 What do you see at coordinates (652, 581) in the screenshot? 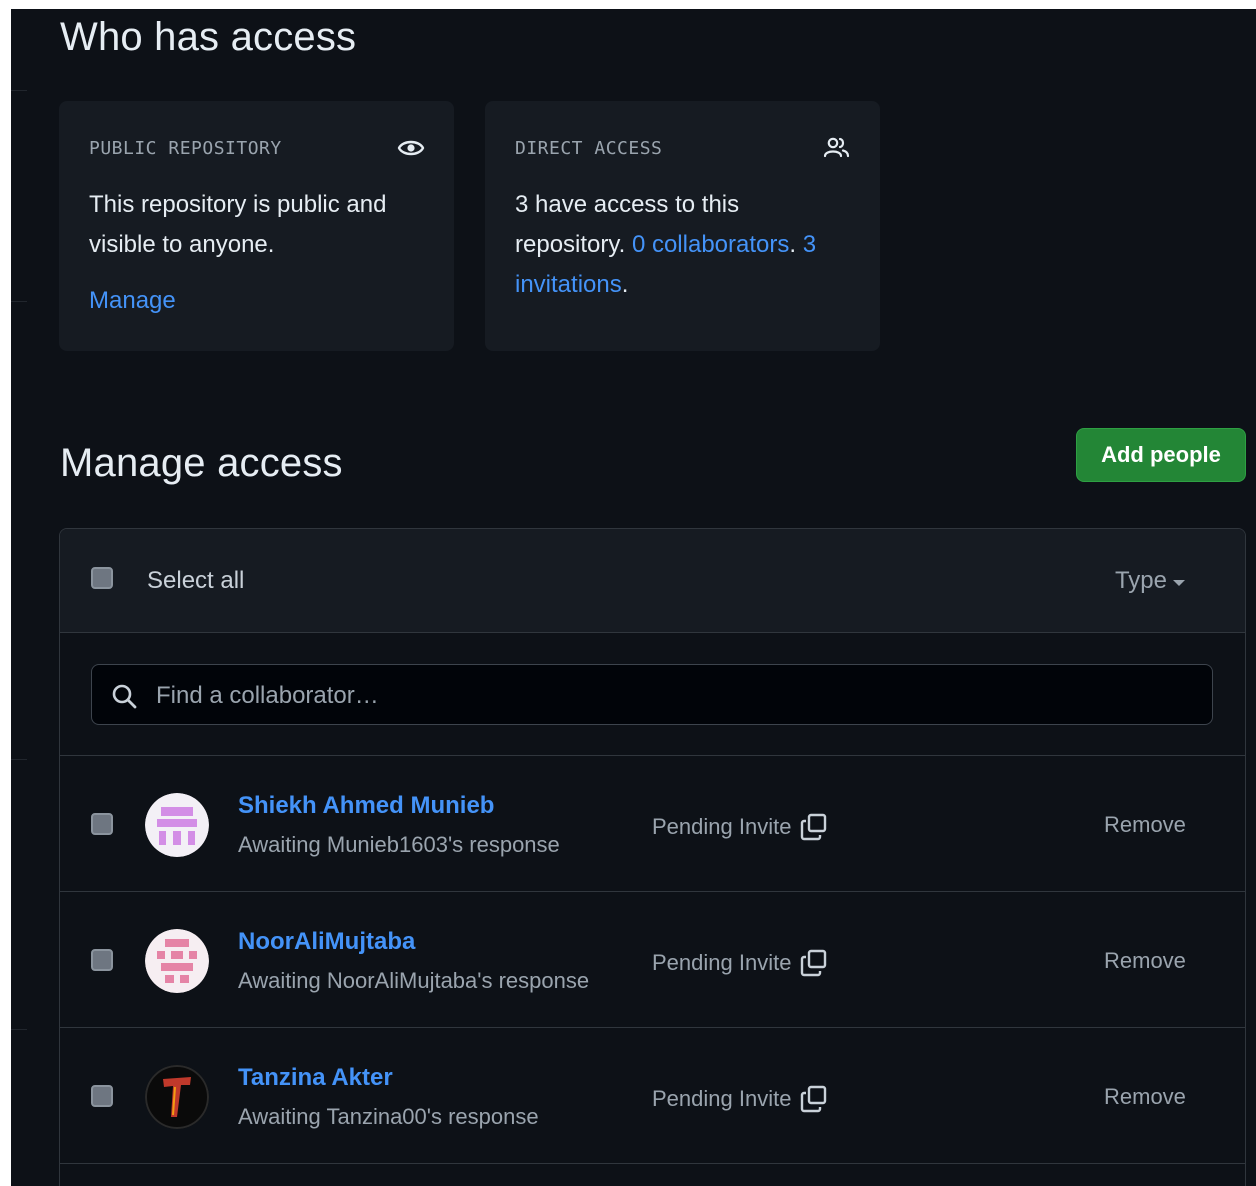
I see `collaborators-panel-header: Select all Type` at bounding box center [652, 581].